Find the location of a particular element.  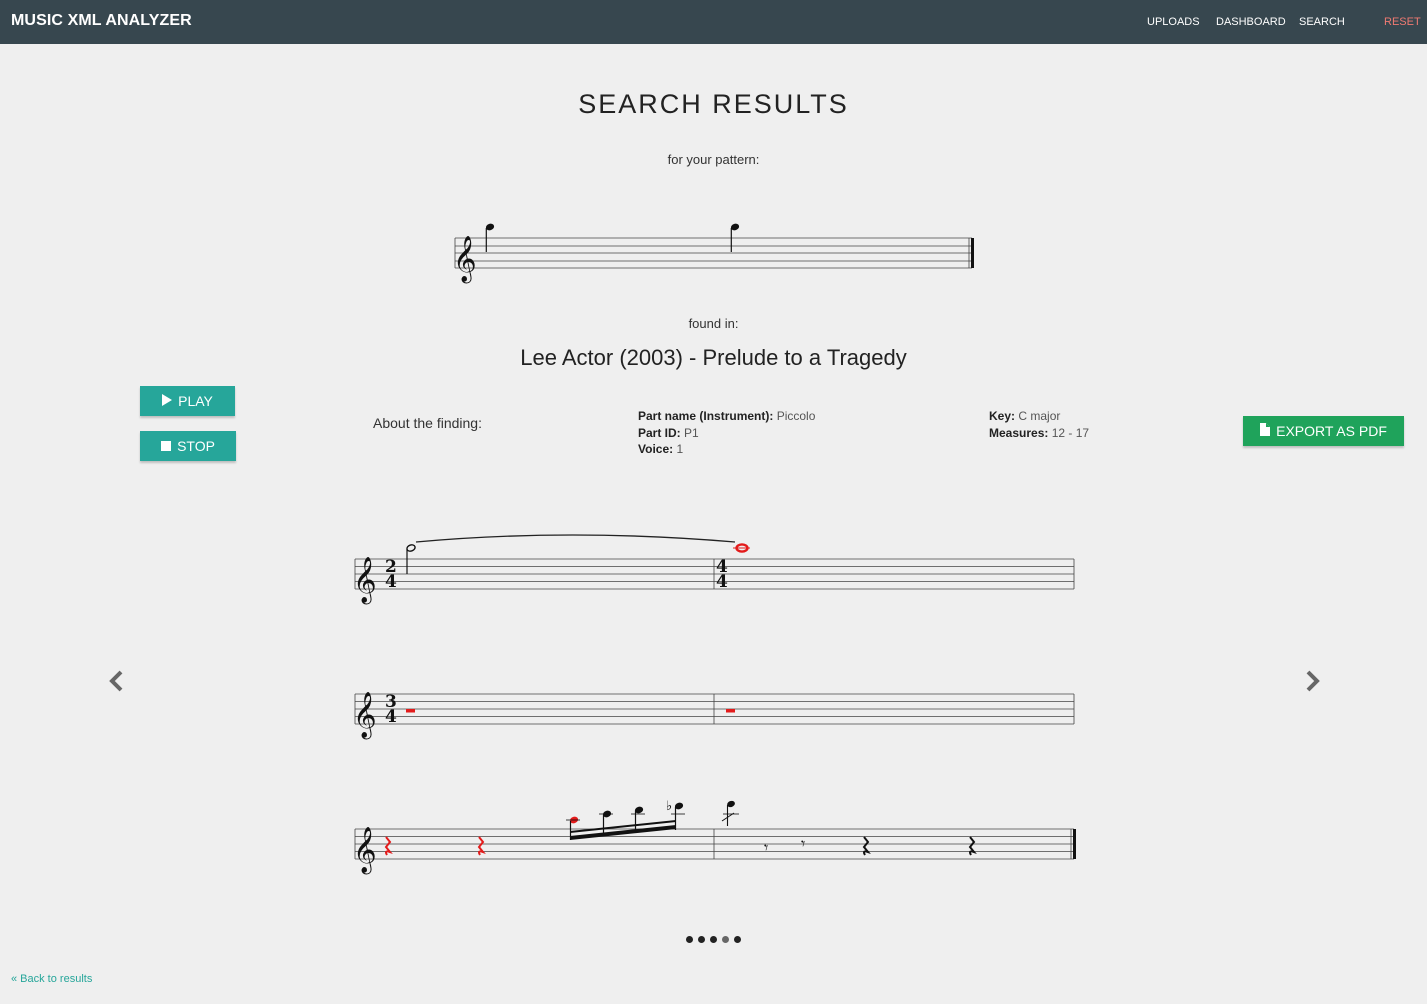

chevron-right-icon is located at coordinates (1313, 681).